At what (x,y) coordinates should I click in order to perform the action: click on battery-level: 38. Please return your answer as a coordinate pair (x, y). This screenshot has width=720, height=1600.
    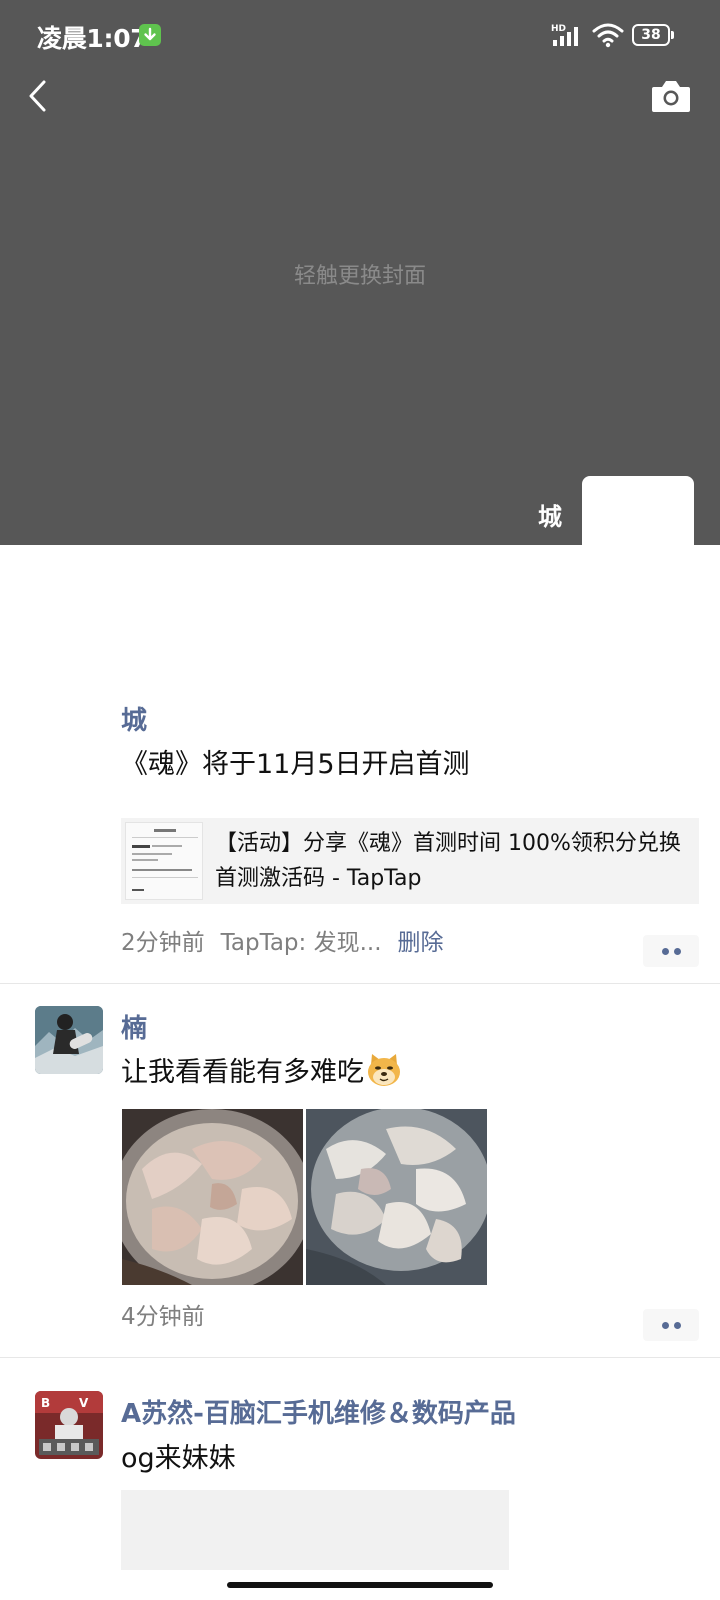
    Looking at the image, I should click on (651, 35).